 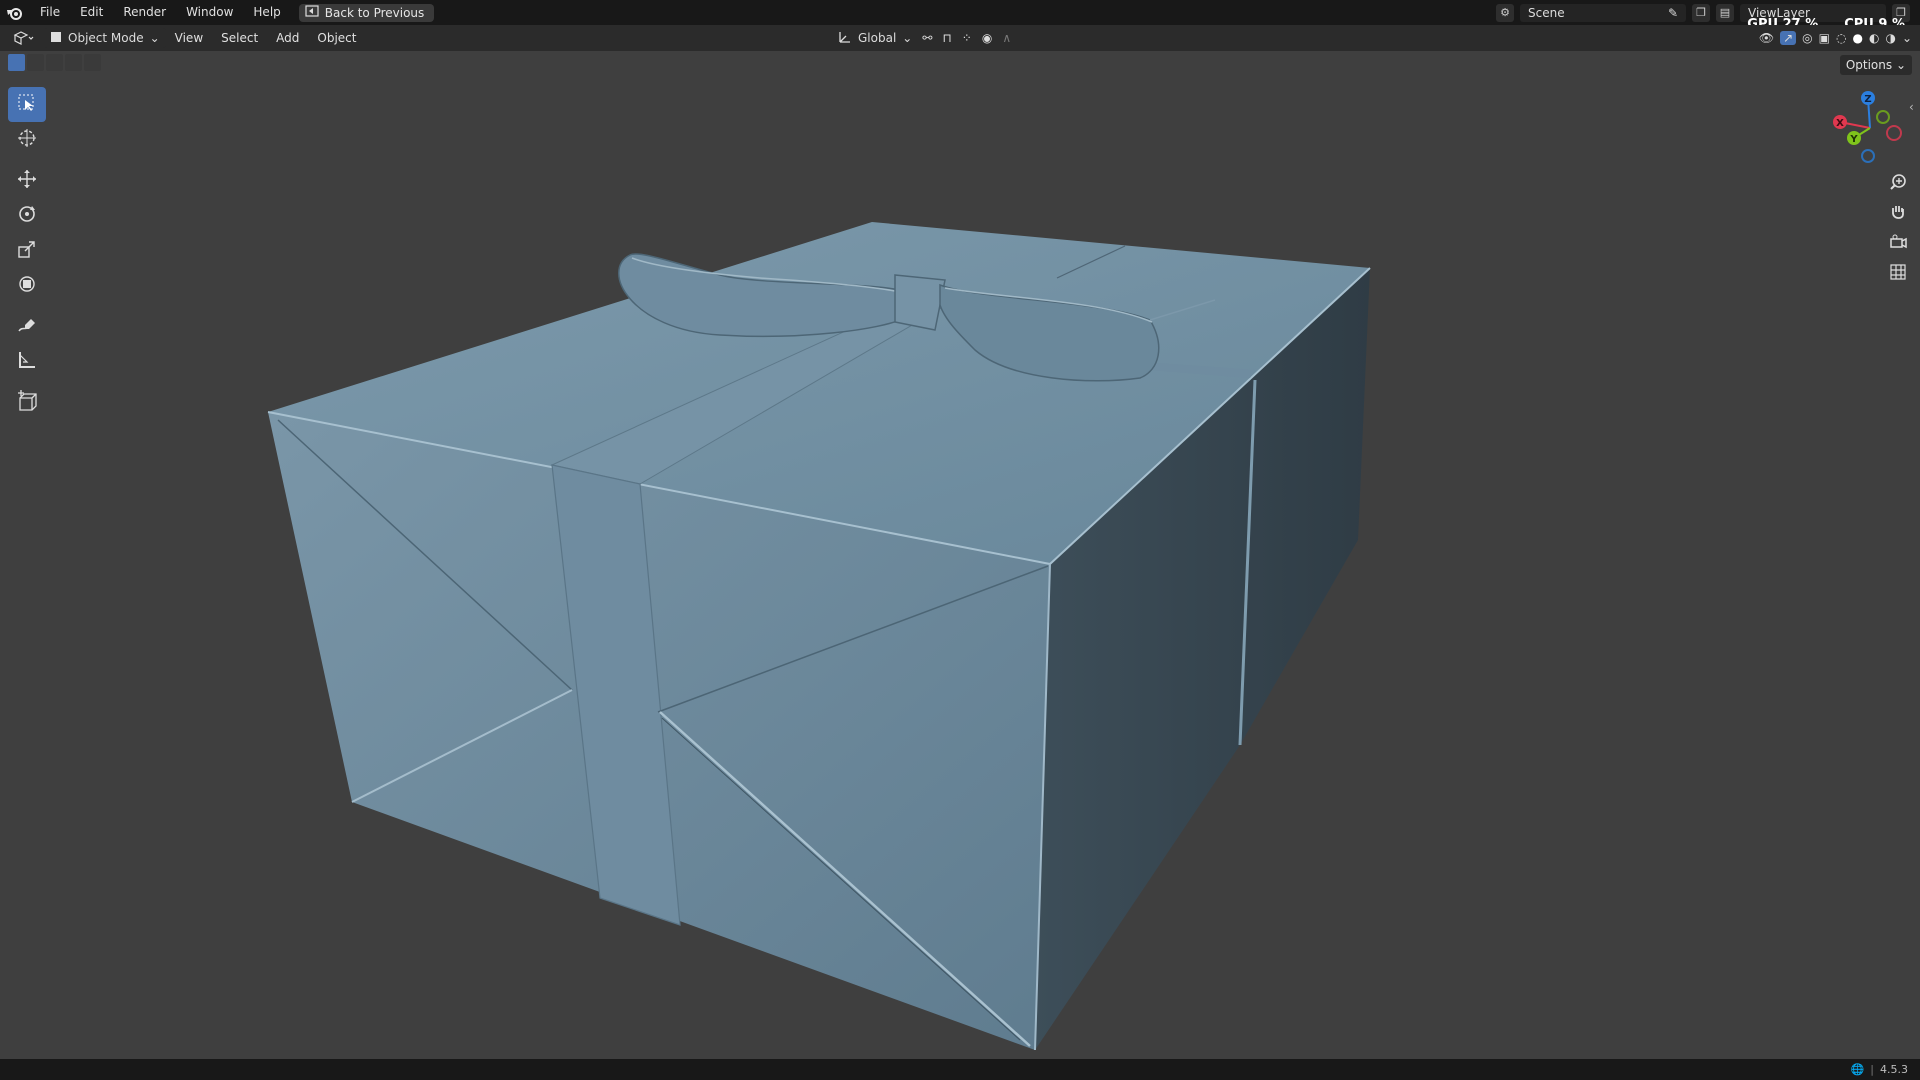 I want to click on menu-edit: Edit, so click(x=91, y=12).